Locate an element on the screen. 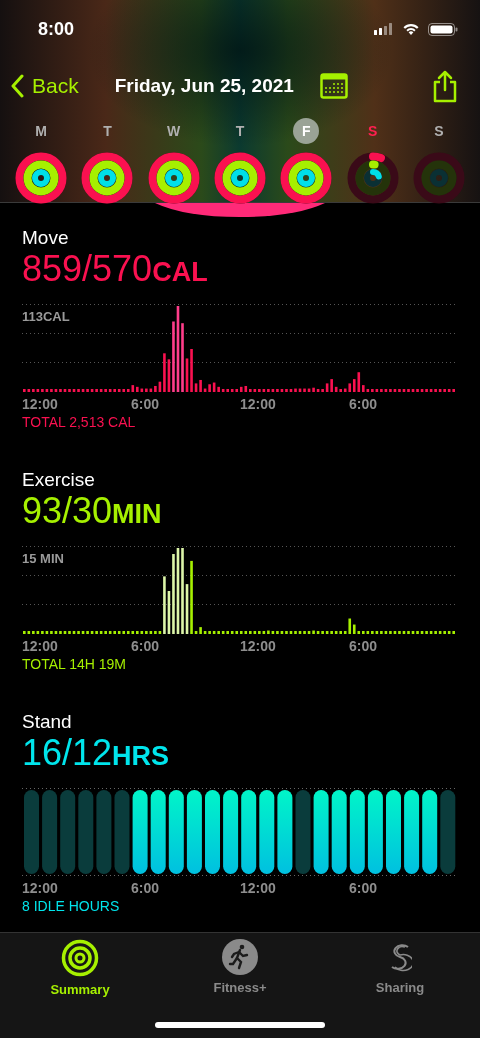  runner-icon is located at coordinates (240, 957).